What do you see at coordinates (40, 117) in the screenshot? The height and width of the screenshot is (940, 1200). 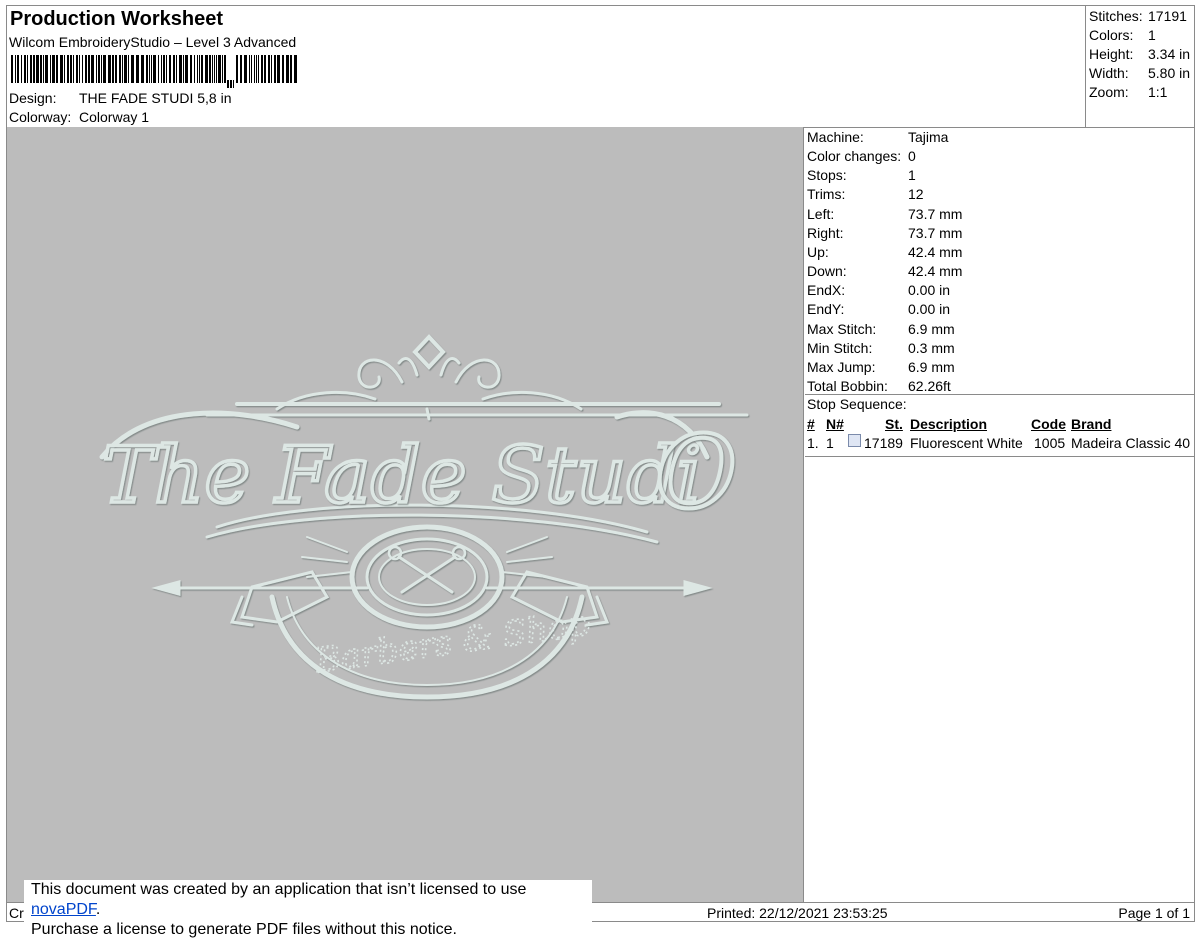 I see `colorway-label: Colorway:` at bounding box center [40, 117].